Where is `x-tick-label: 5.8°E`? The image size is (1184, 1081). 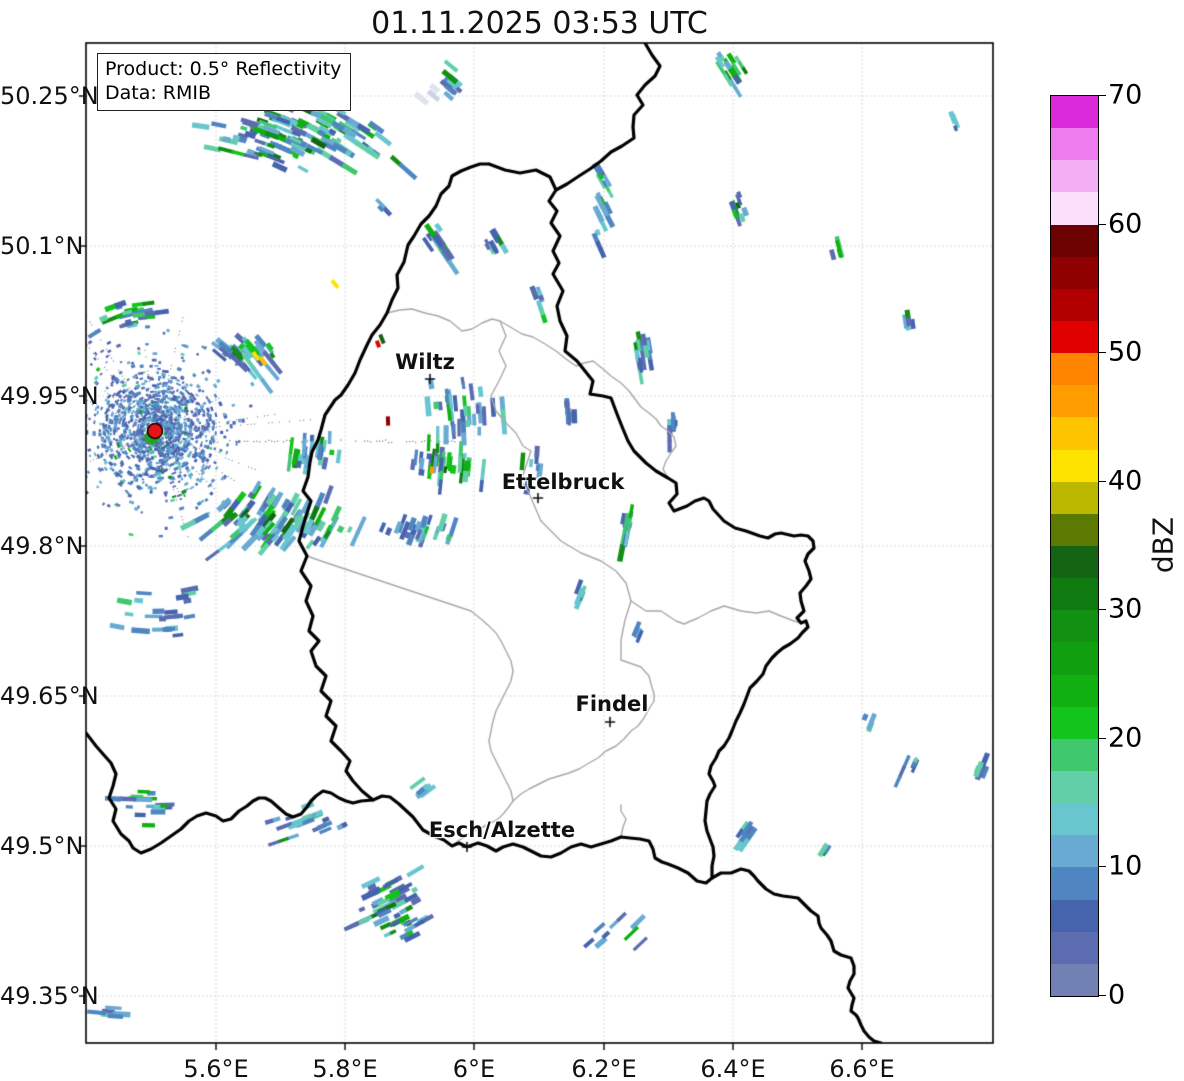
x-tick-label: 5.8°E is located at coordinates (345, 1068).